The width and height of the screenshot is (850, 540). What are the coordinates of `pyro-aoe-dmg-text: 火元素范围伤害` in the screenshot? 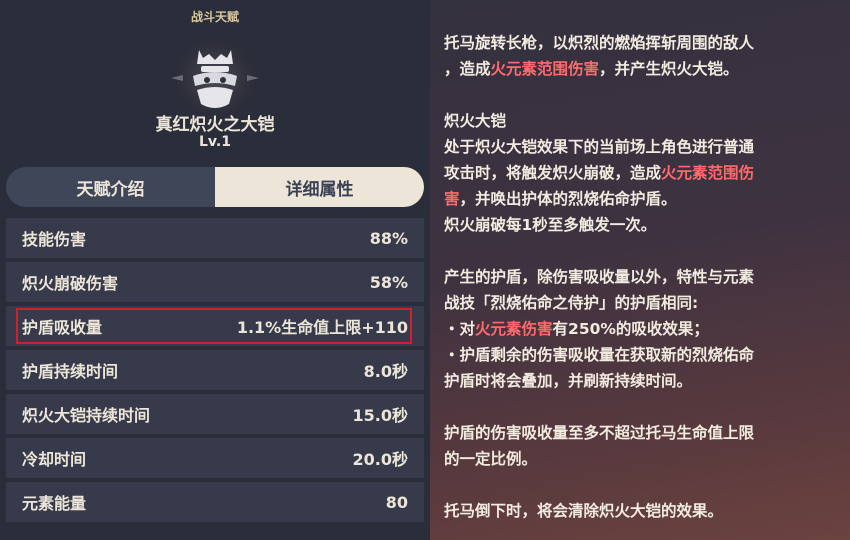 It's located at (545, 69).